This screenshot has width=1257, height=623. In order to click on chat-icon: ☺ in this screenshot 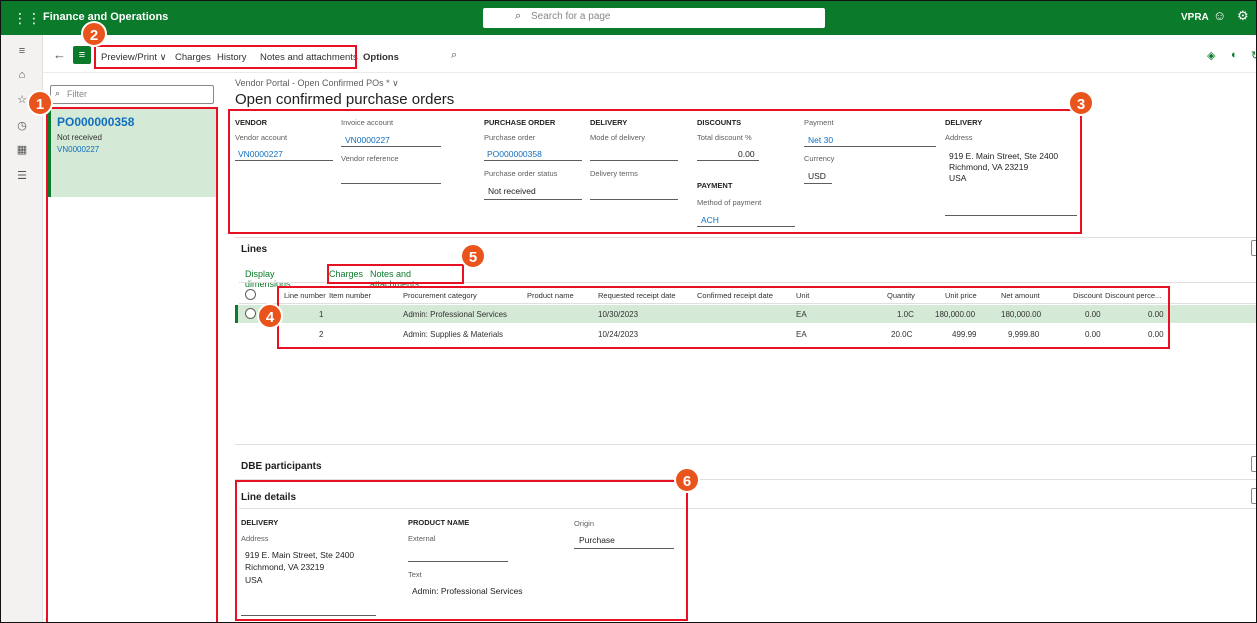, I will do `click(1219, 15)`.